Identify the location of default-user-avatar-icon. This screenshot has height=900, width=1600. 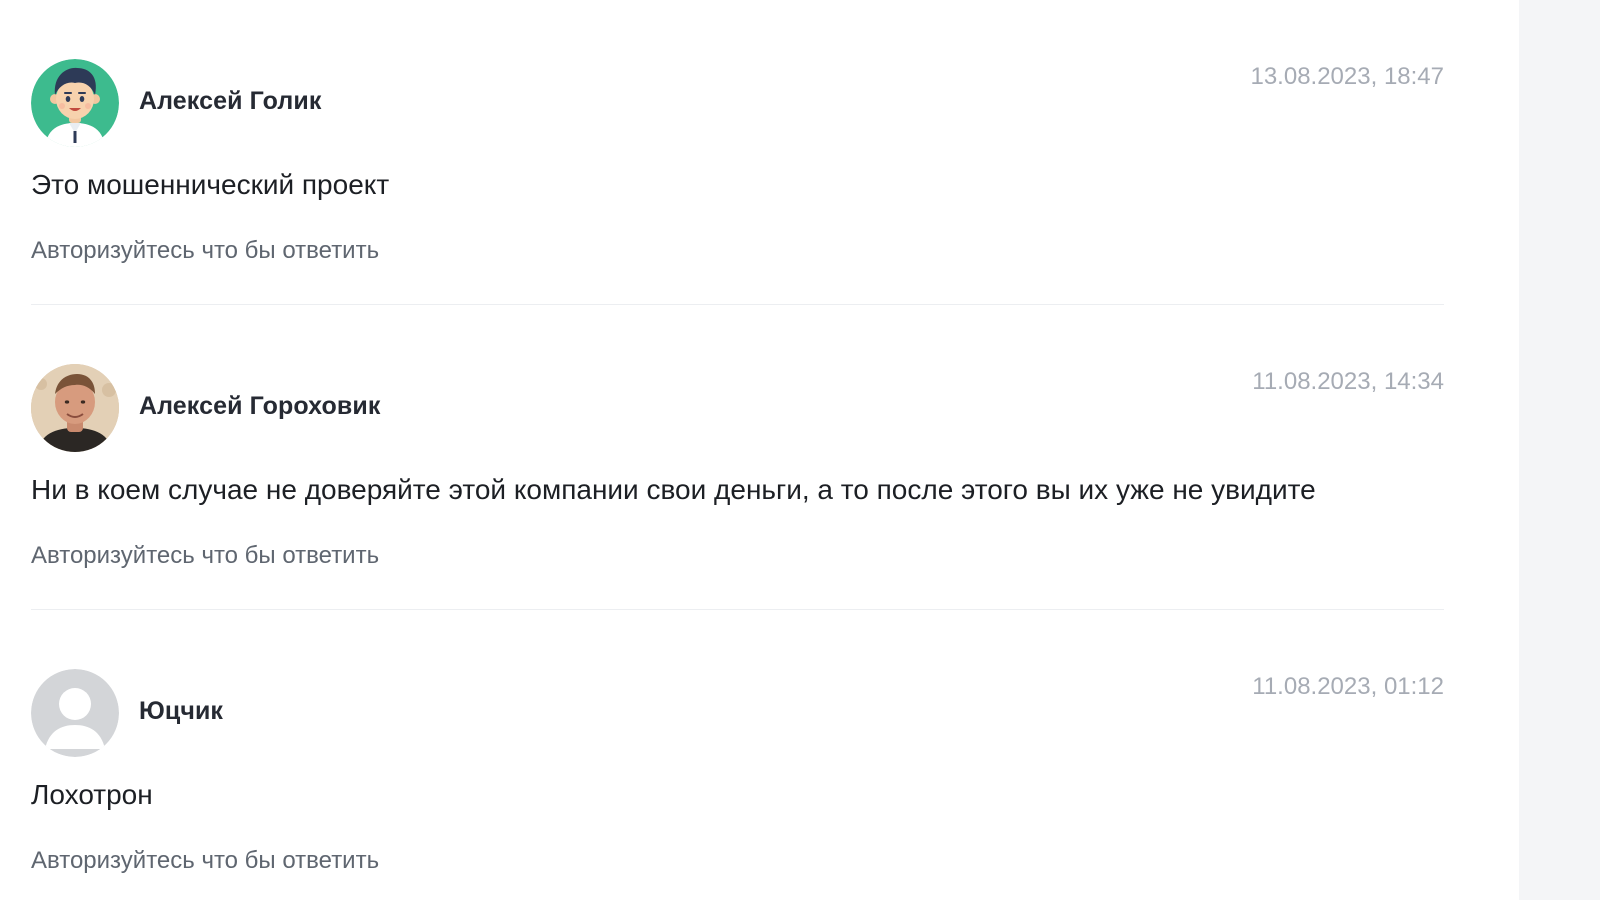
(75, 713).